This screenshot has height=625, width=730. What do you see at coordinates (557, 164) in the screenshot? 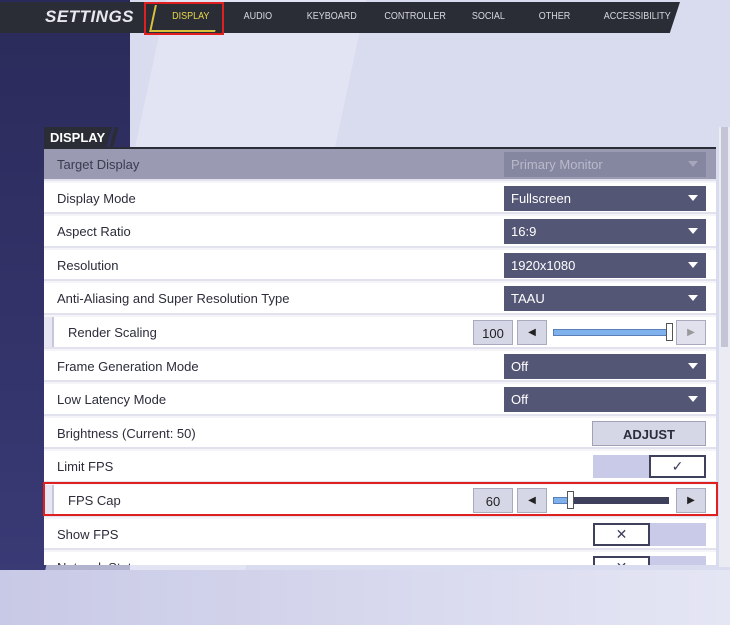
I see `dropdown-value: Primary Monitor` at bounding box center [557, 164].